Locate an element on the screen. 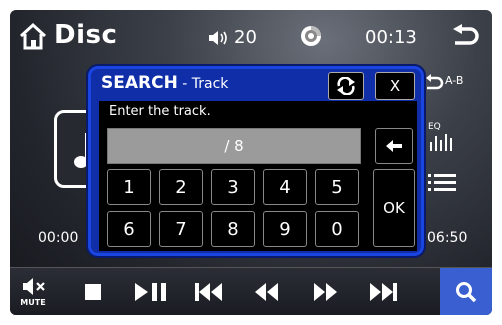 The width and height of the screenshot is (502, 325). rewind-button is located at coordinates (267, 292).